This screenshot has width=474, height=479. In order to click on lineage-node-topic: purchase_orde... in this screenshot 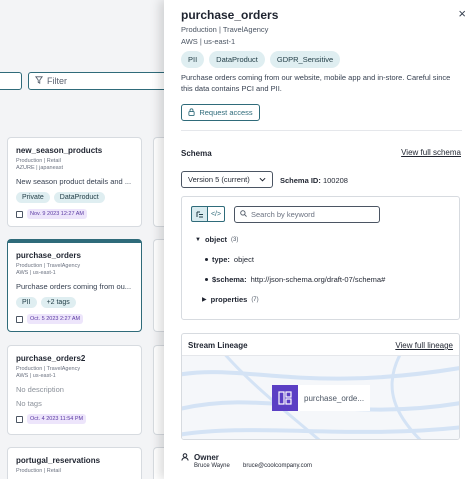, I will do `click(321, 398)`.